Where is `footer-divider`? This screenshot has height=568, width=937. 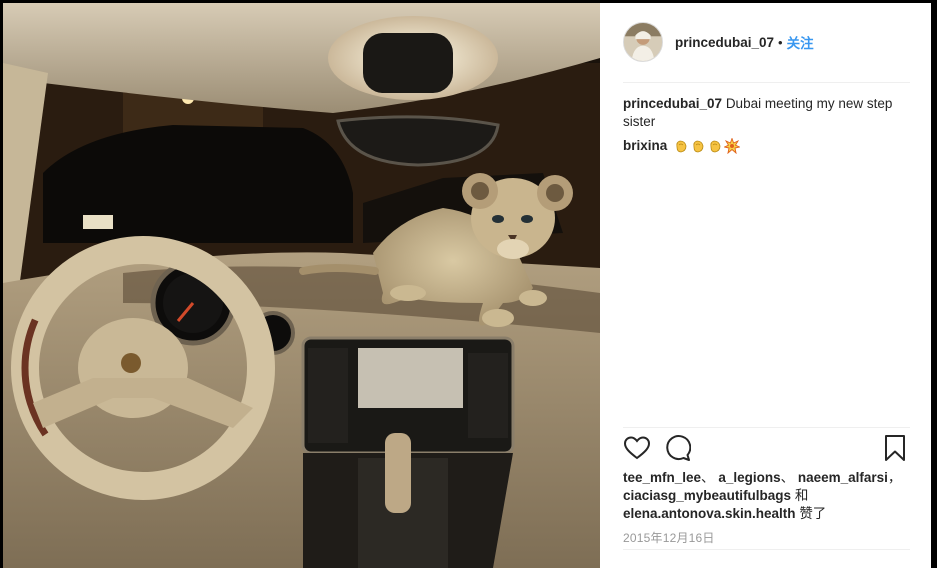 footer-divider is located at coordinates (766, 549).